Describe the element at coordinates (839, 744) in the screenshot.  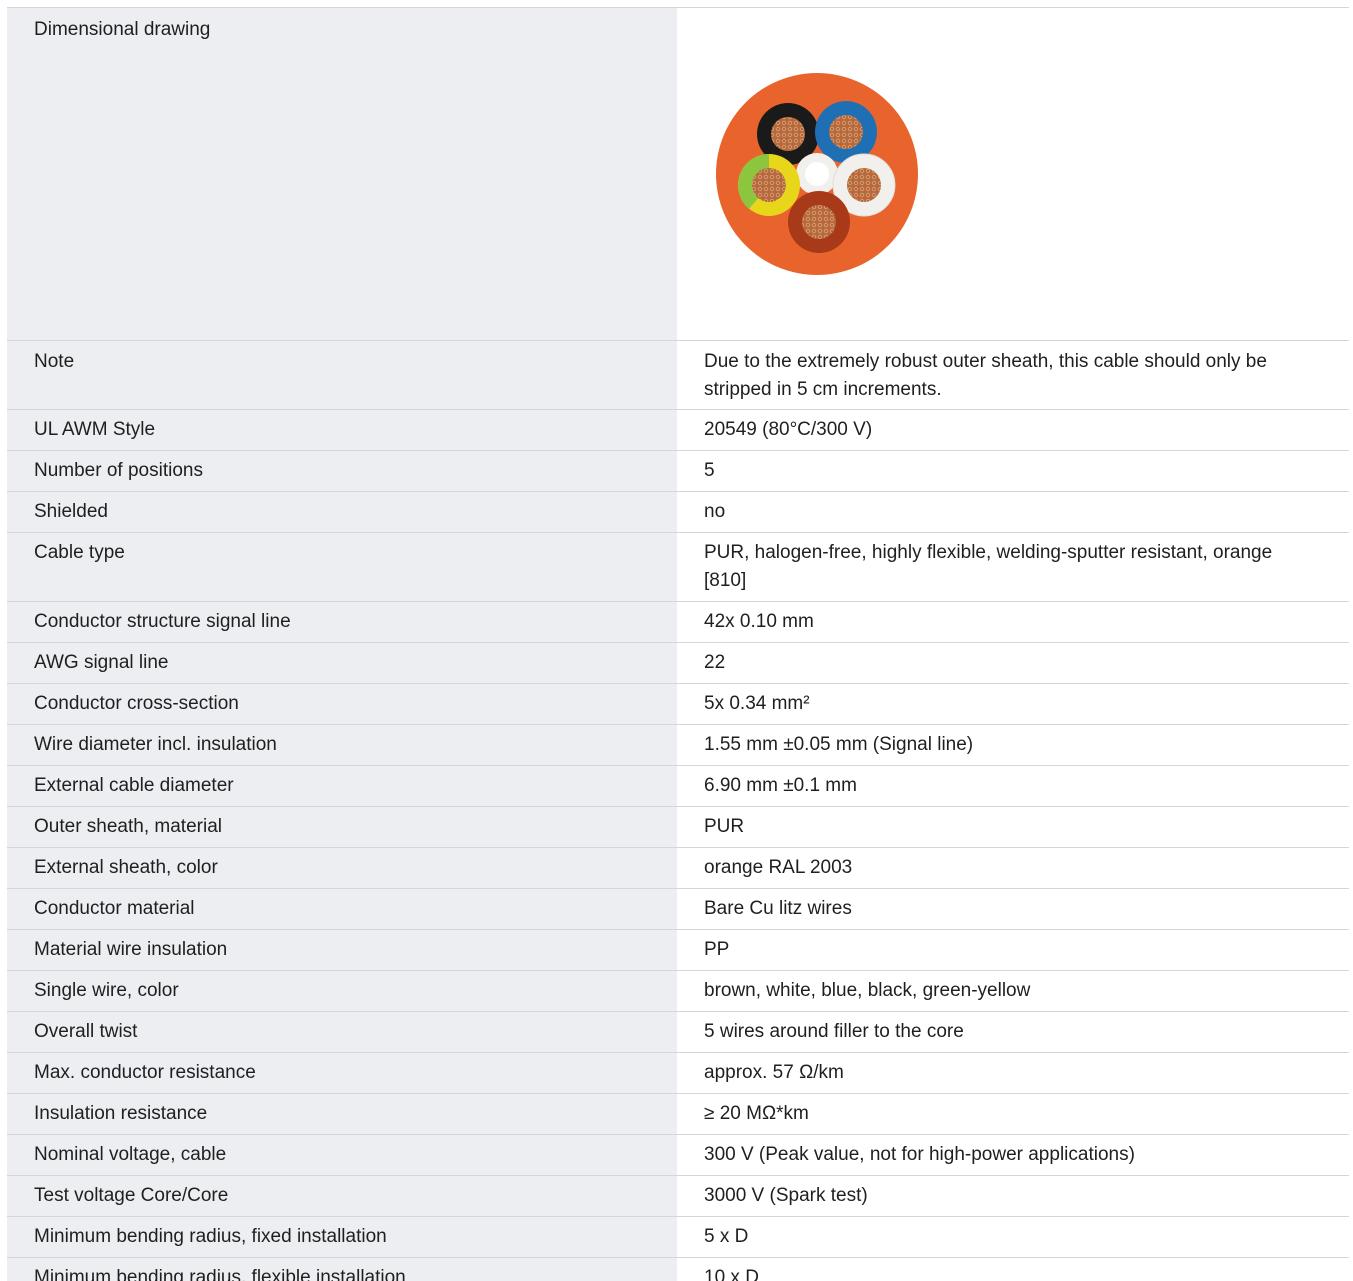
I see `spec-value: 1.55 mm ±0.05 mm (Signal line)` at that location.